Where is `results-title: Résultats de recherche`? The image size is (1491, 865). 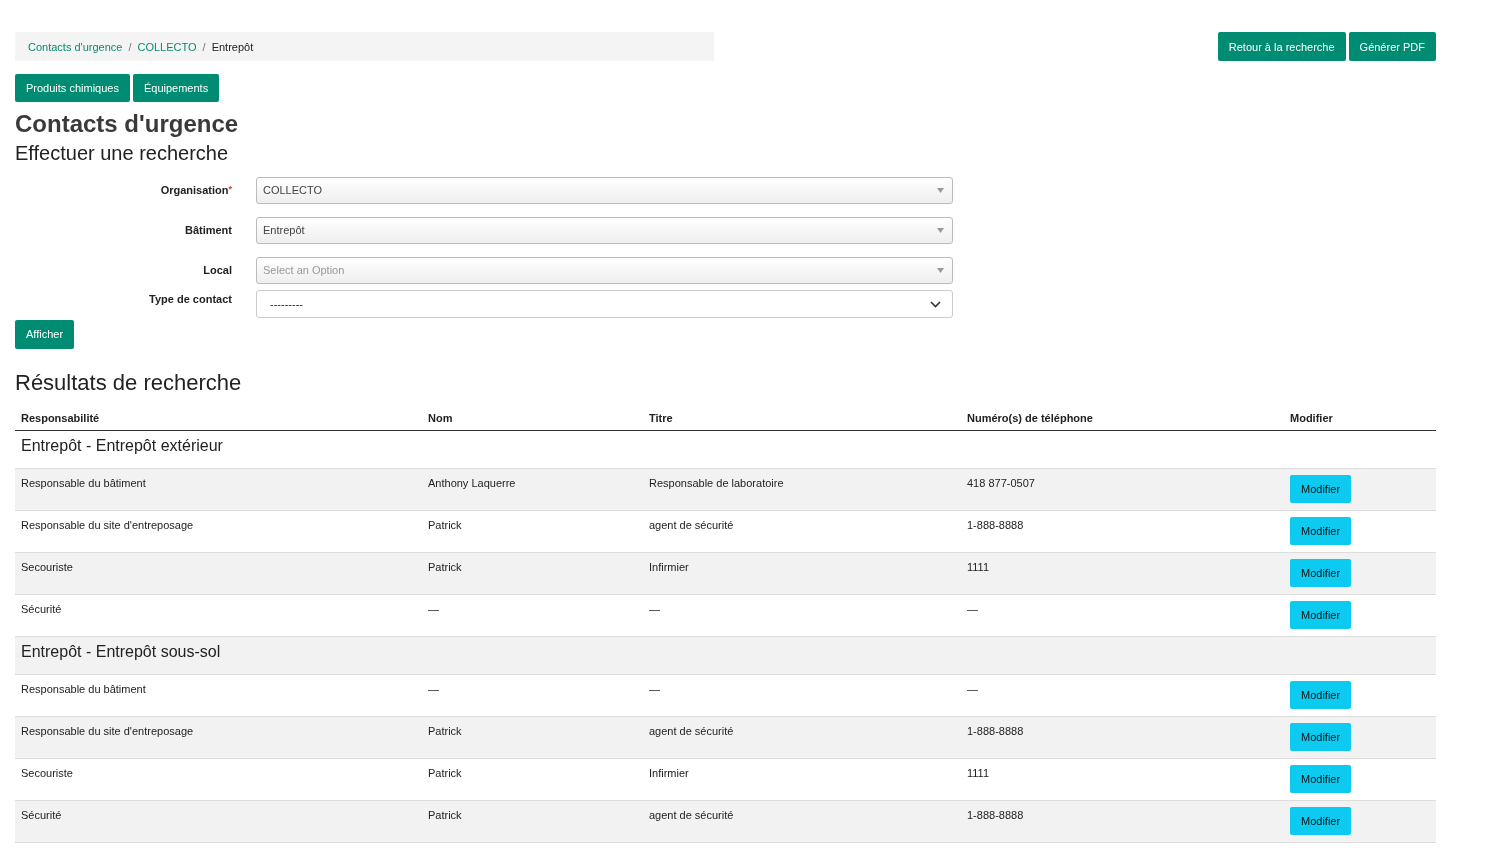
results-title: Résultats de recherche is located at coordinates (129, 382).